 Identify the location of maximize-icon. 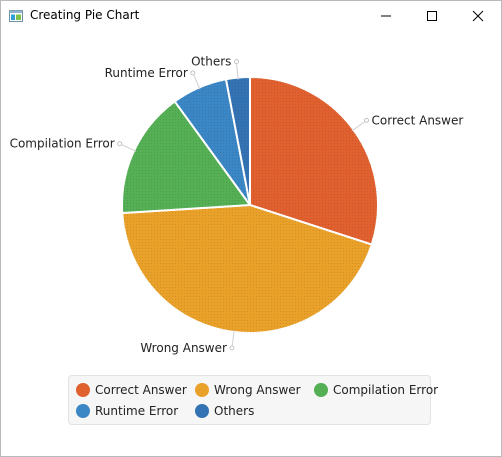
(432, 16).